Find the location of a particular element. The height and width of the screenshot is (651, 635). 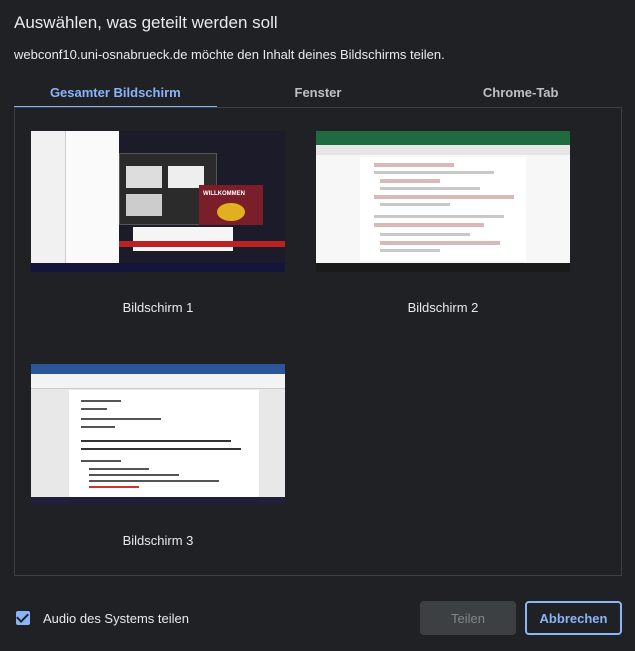

screen-2-label: Bildschirm 2 is located at coordinates (443, 307).